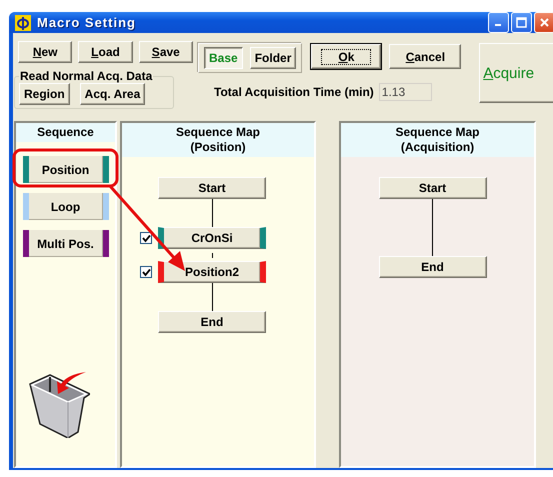 This screenshot has width=553, height=477. What do you see at coordinates (223, 58) in the screenshot?
I see `toggle-button: Base` at bounding box center [223, 58].